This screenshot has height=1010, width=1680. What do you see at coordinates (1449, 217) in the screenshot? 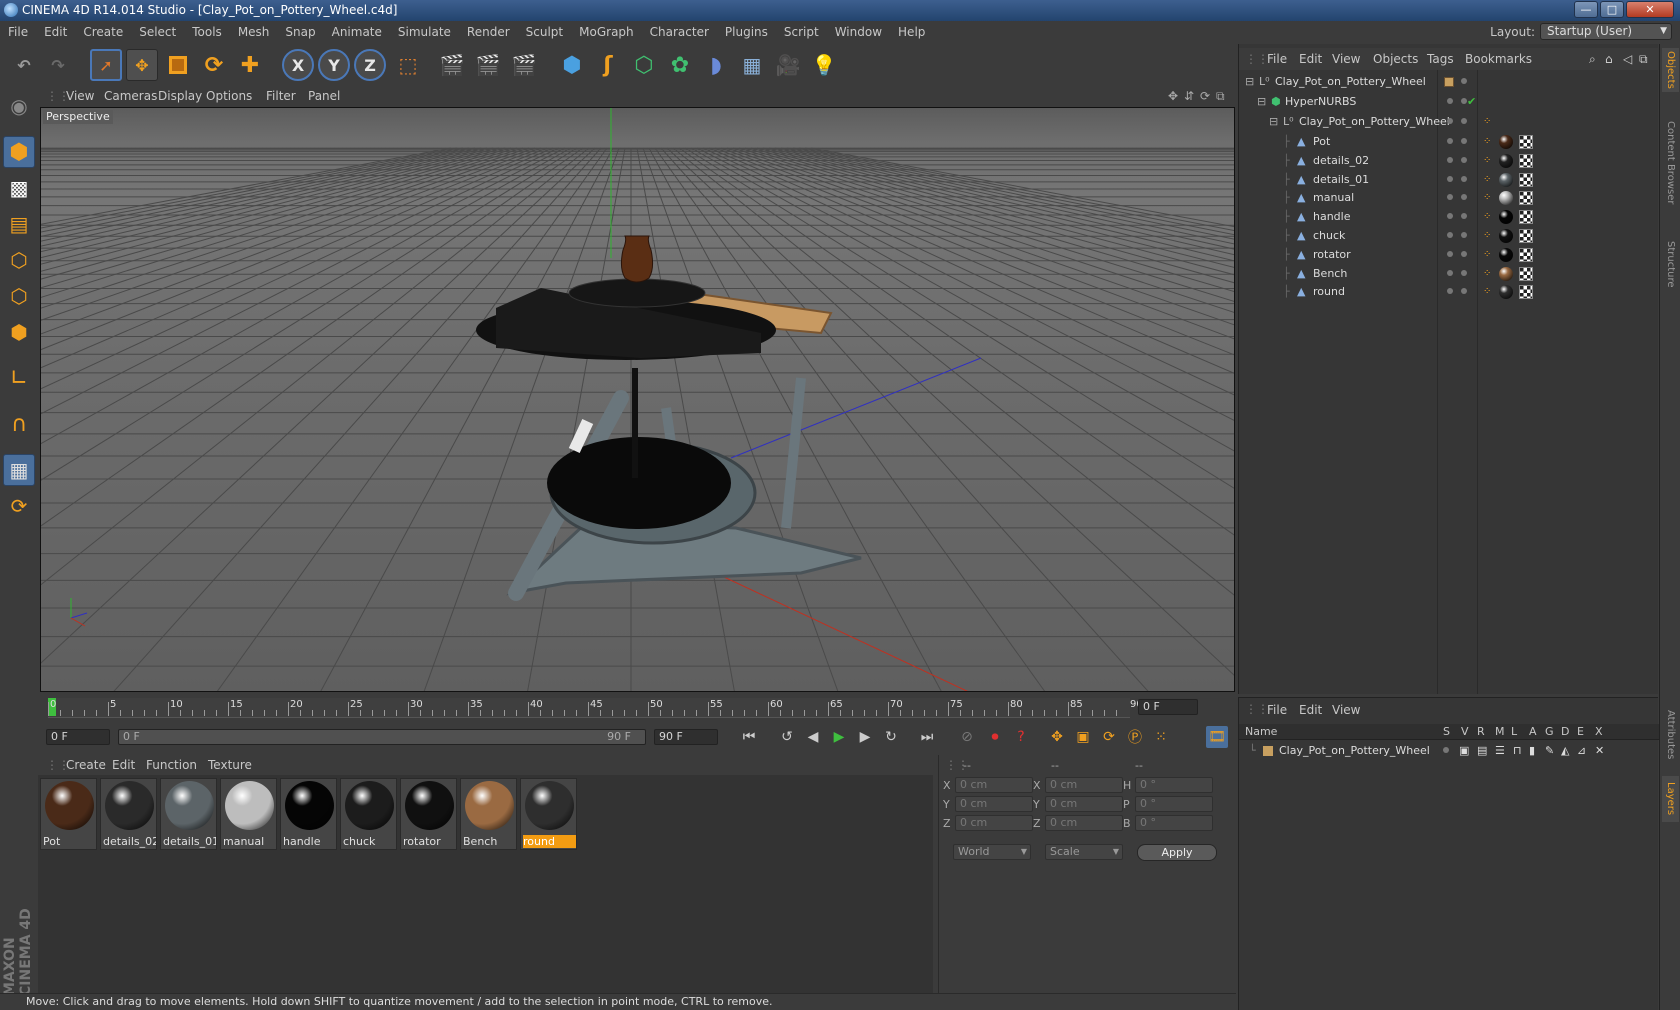
I see `object-row: ├ ▲ handle ⁘` at bounding box center [1449, 217].